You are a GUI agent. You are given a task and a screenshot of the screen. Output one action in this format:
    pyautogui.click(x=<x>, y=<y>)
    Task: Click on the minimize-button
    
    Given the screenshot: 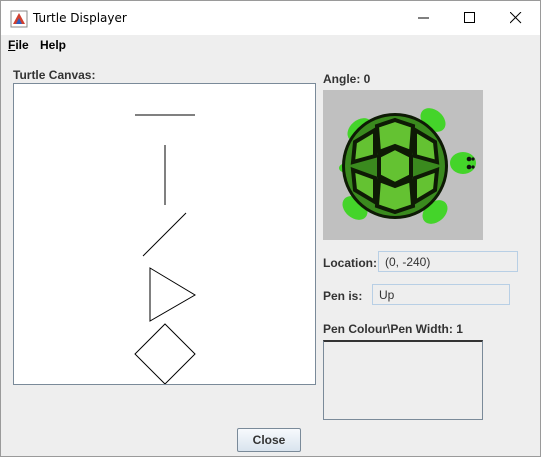 What is the action you would take?
    pyautogui.click(x=424, y=18)
    